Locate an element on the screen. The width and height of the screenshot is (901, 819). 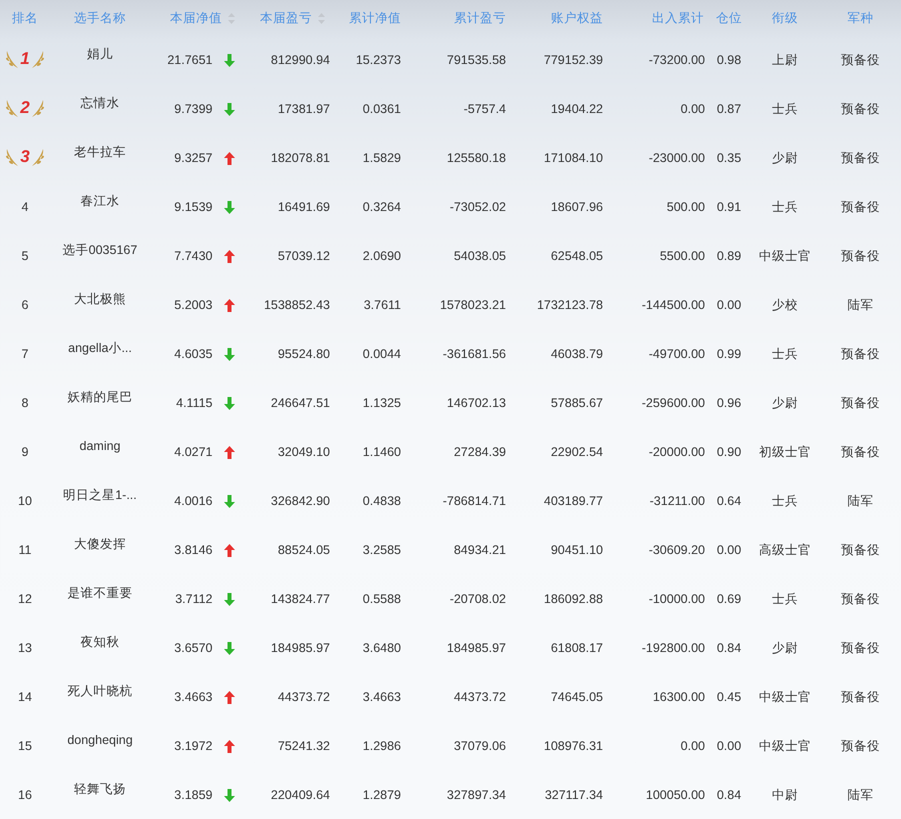
cash-flow: -73200.00 is located at coordinates (676, 60).